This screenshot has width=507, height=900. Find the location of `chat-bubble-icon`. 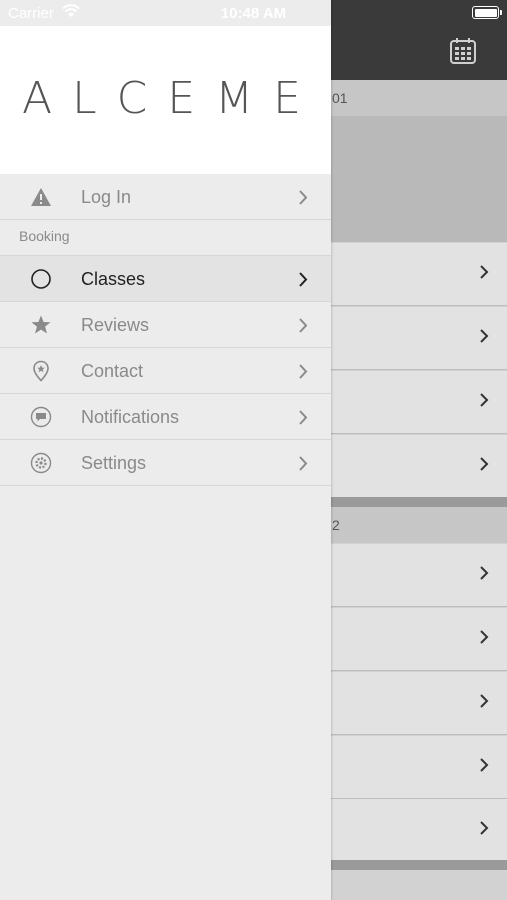

chat-bubble-icon is located at coordinates (41, 417).